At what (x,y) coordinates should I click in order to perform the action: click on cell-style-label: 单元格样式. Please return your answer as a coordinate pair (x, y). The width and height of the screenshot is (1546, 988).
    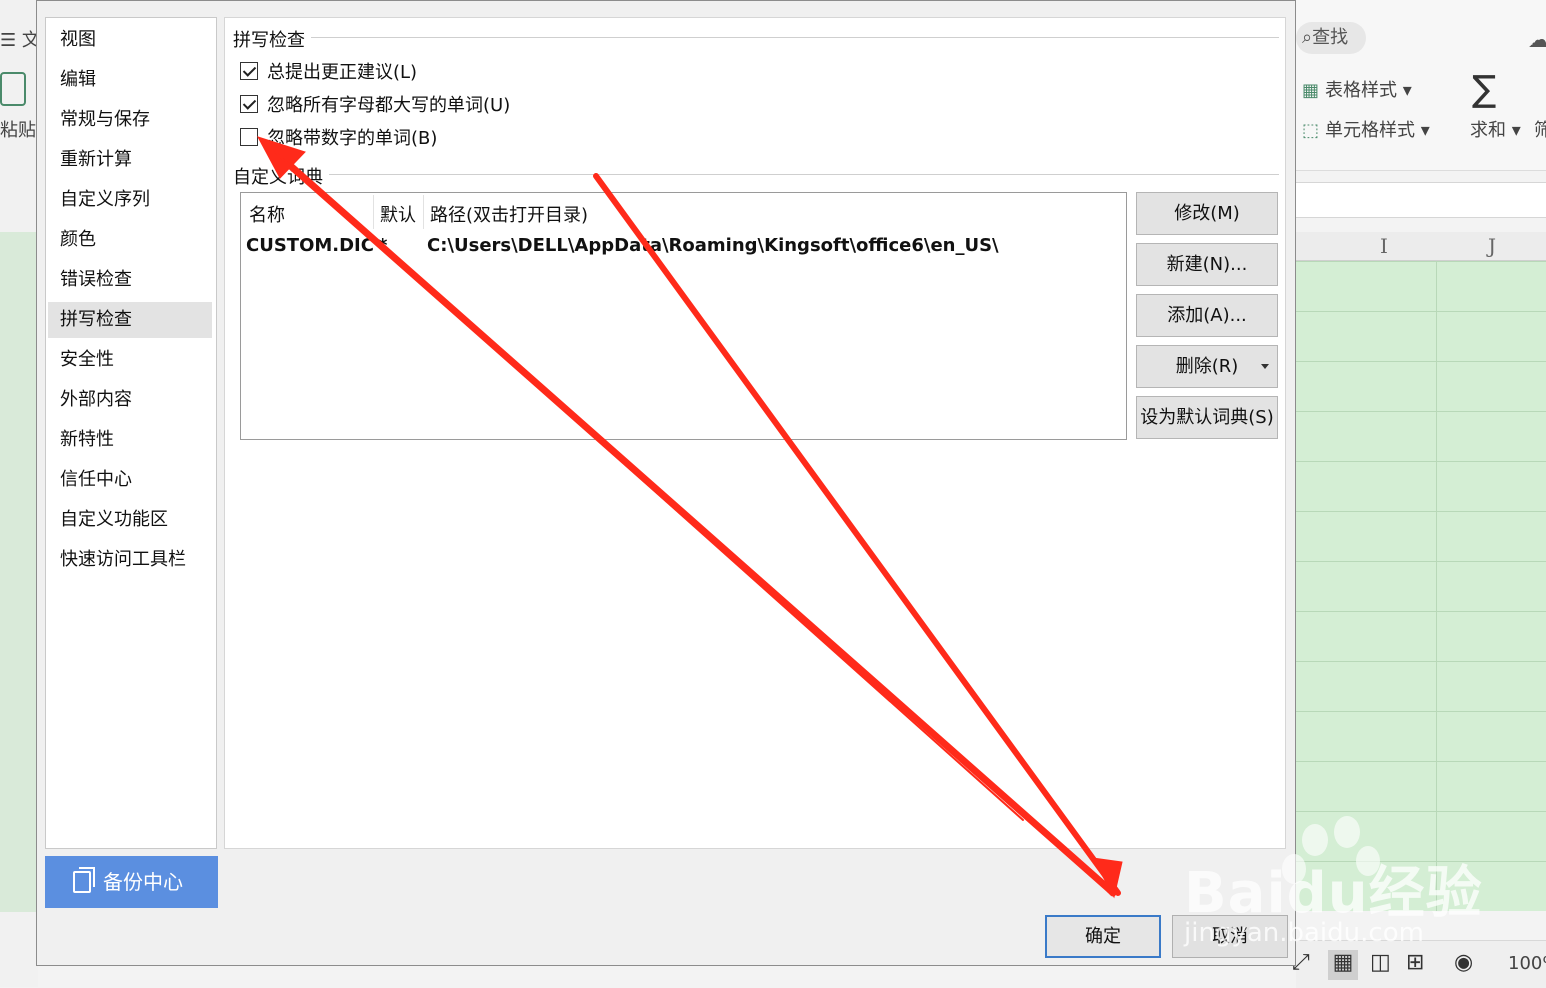
    Looking at the image, I should click on (1370, 130).